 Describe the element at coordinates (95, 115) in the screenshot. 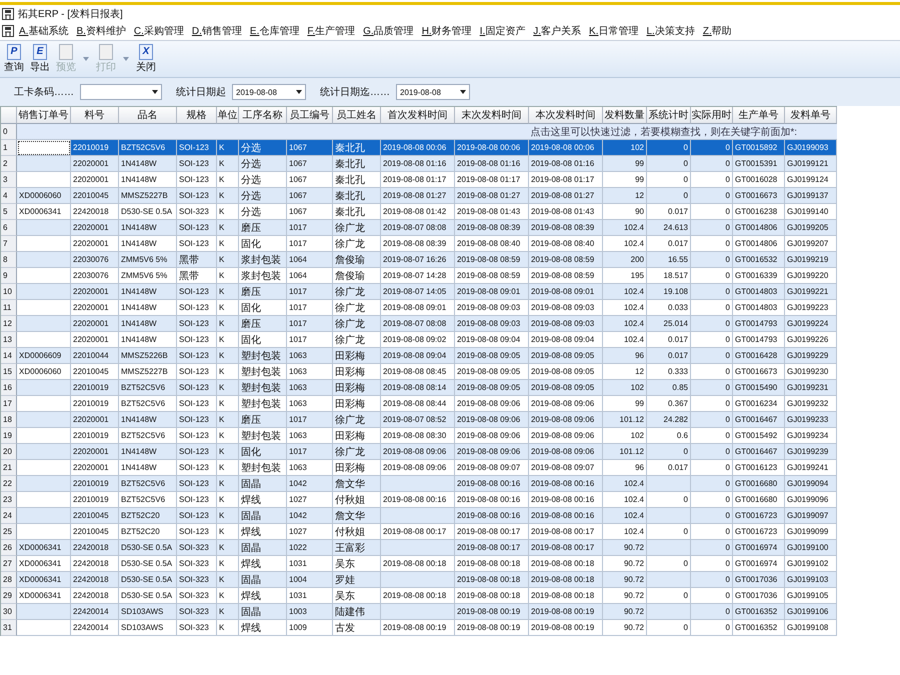

I see `column-header: 料号` at that location.